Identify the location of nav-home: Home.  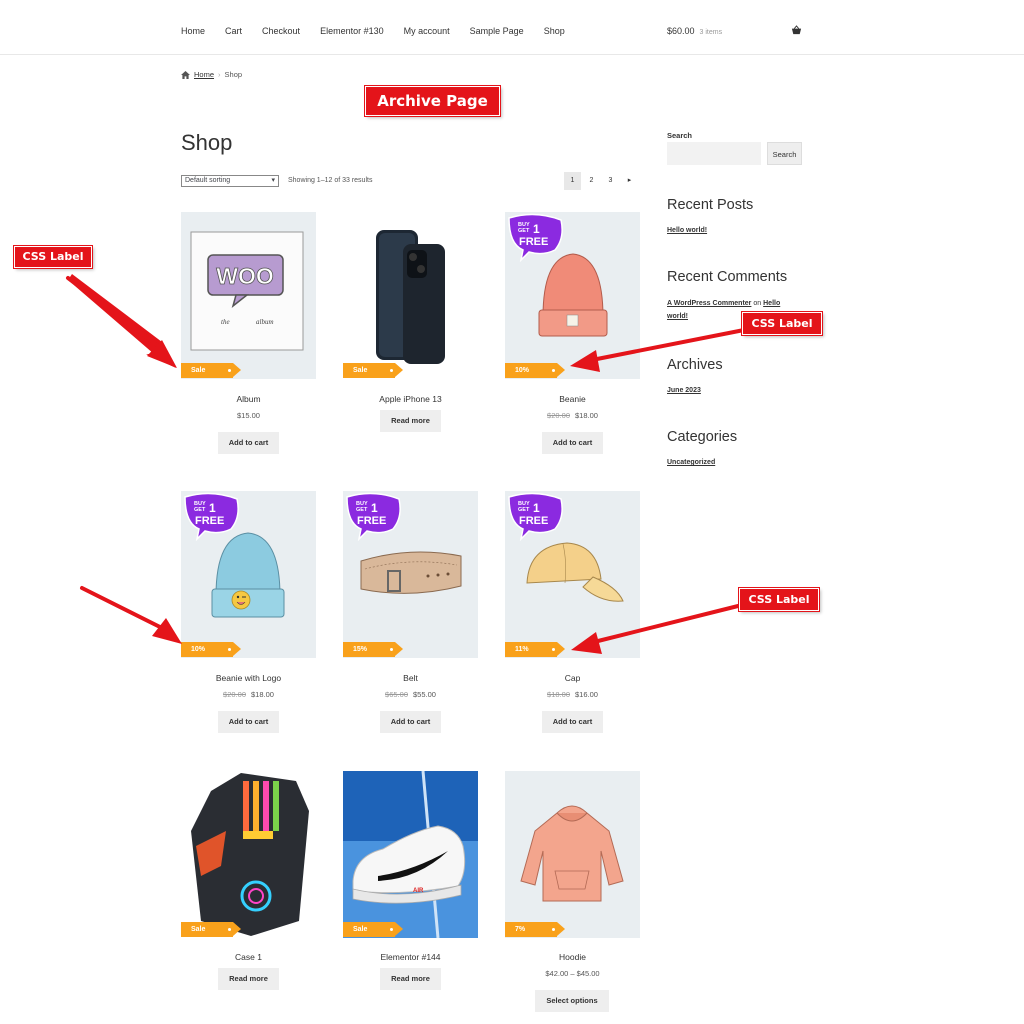
(193, 31).